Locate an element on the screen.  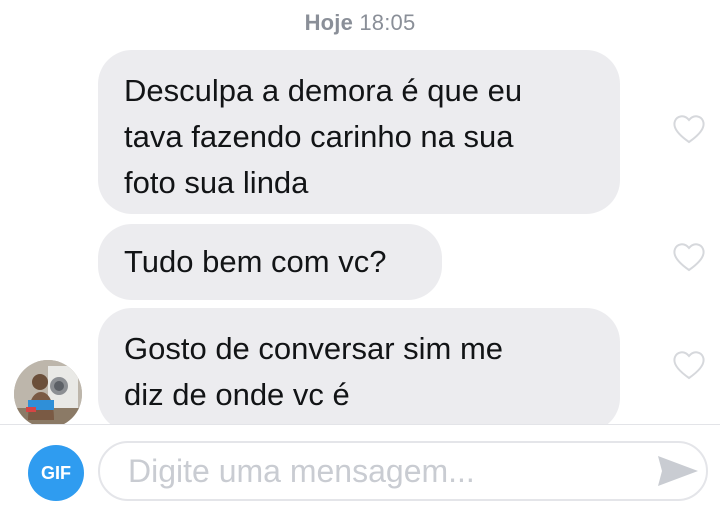
message-line: Gosto de conversar sim me is located at coordinates (314, 348).